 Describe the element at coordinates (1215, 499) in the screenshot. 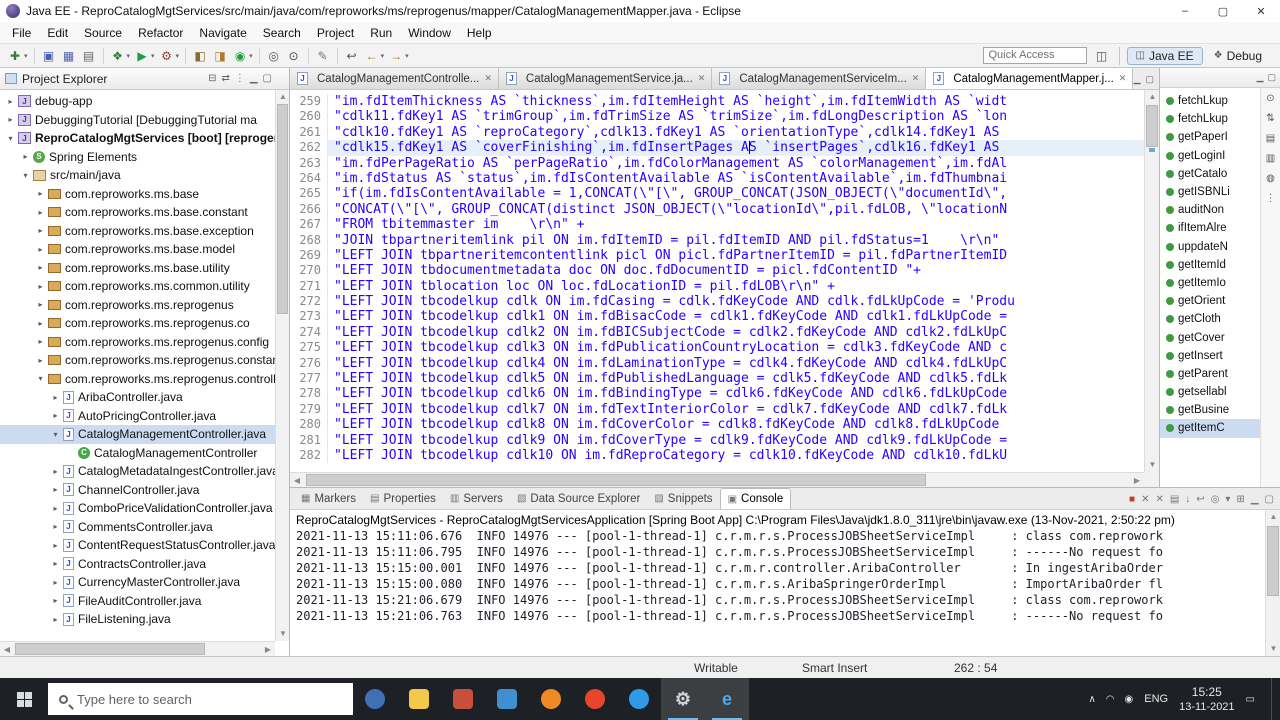

I see `pin-console-icon: ◎` at that location.